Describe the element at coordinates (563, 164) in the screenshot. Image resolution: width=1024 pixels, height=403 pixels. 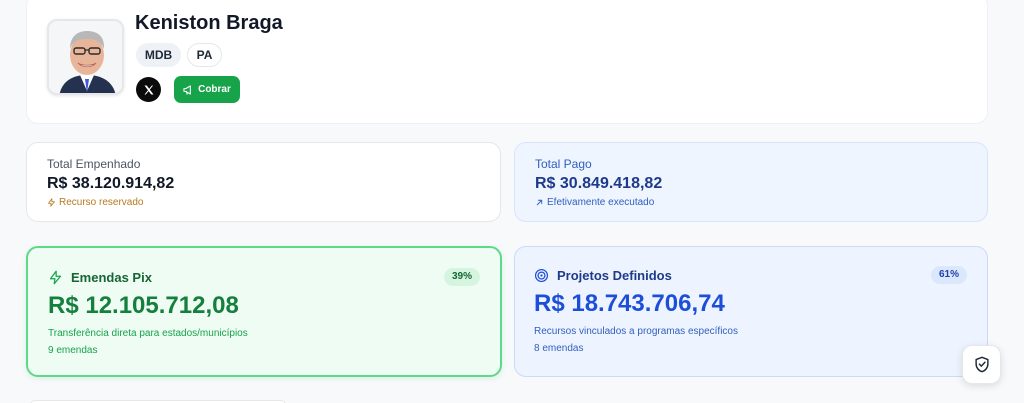
I see `total-pago-label: Total Pago` at that location.